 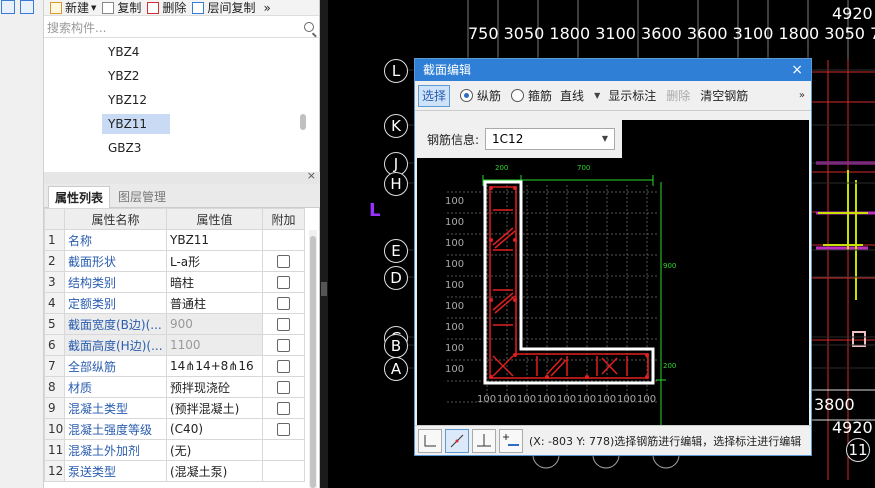 I want to click on property-scrollbar, so click(x=313, y=359).